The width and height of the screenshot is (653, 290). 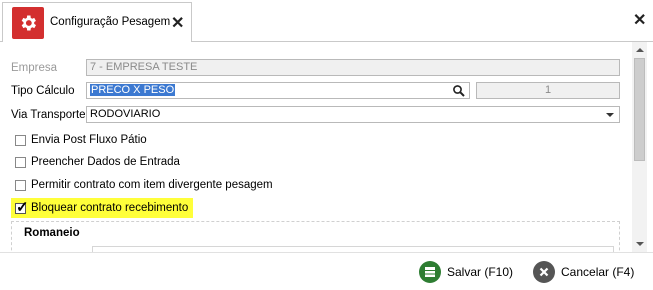 I want to click on empresa-label: Empresa, so click(x=34, y=68).